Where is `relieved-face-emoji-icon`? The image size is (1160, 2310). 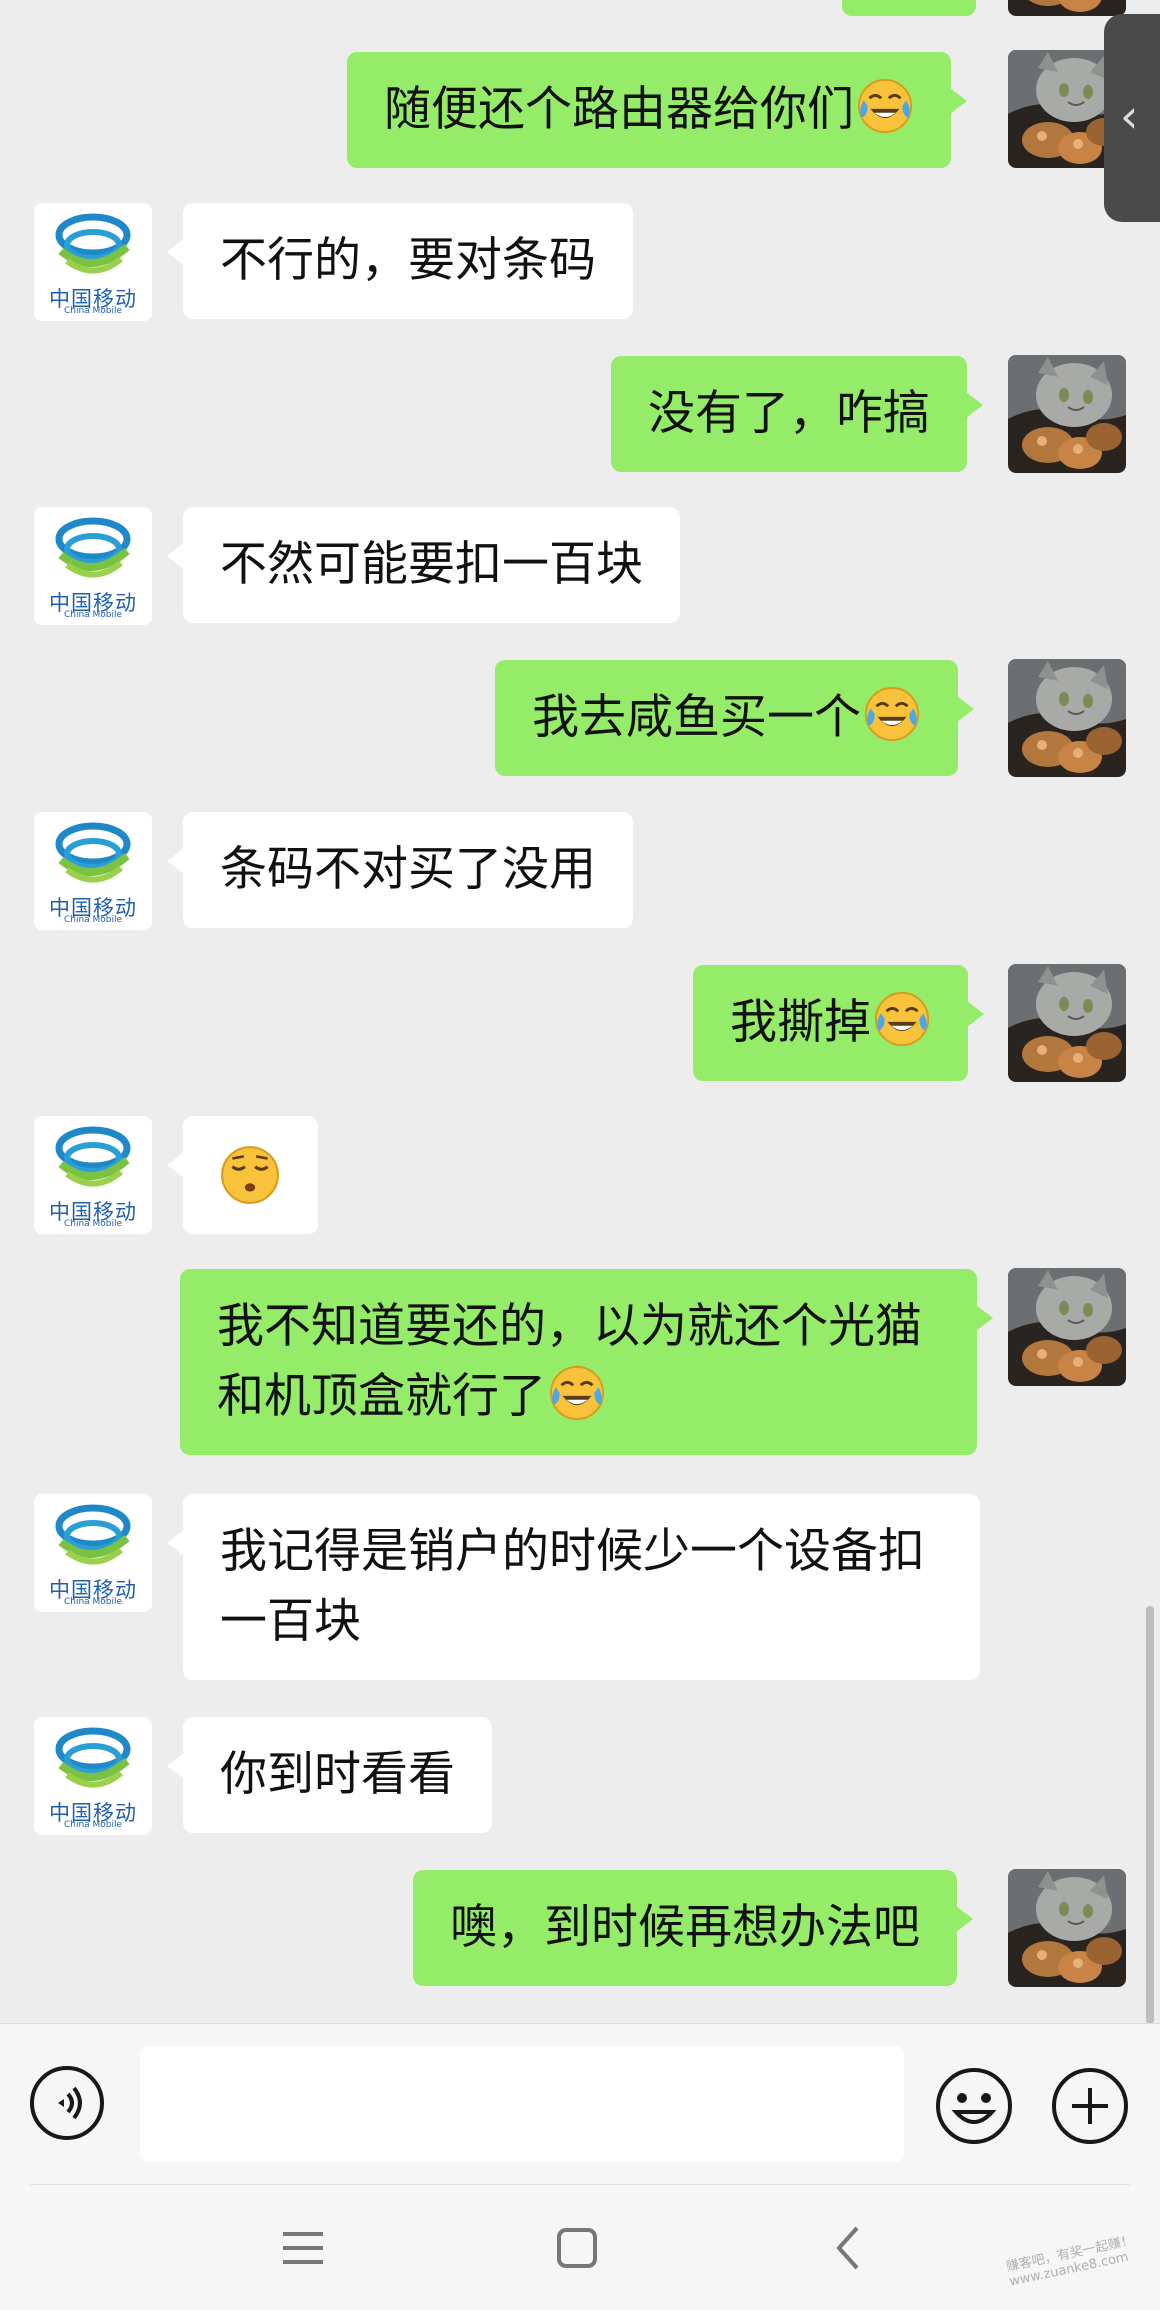
relieved-face-emoji-icon is located at coordinates (250, 1175).